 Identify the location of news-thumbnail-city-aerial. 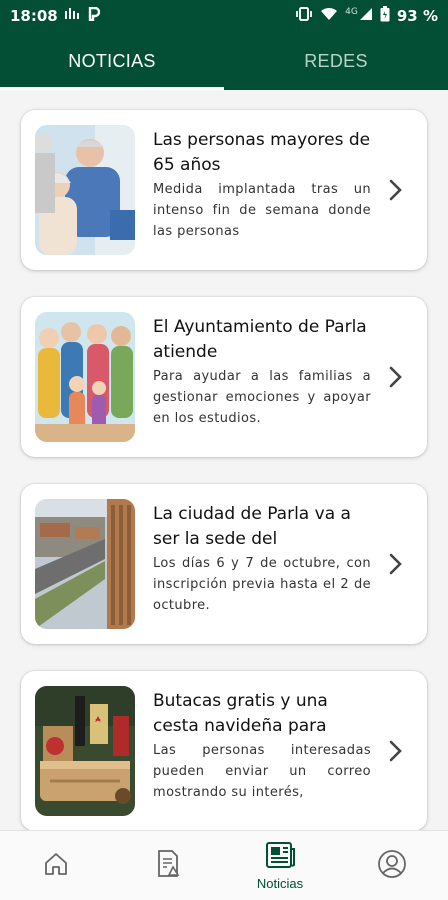
(85, 564).